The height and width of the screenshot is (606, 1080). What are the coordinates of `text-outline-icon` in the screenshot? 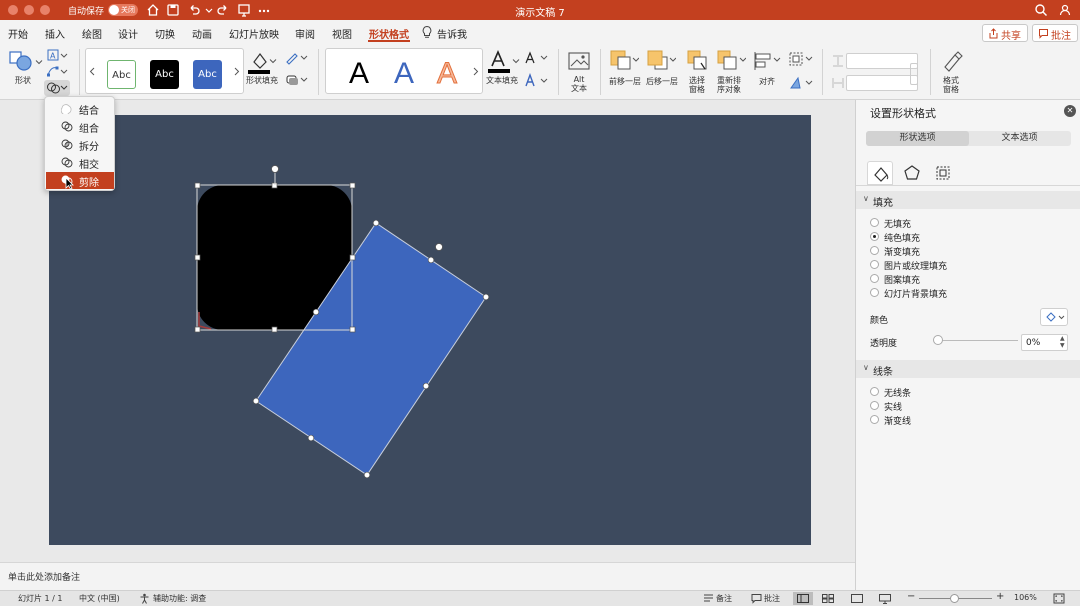 It's located at (536, 58).